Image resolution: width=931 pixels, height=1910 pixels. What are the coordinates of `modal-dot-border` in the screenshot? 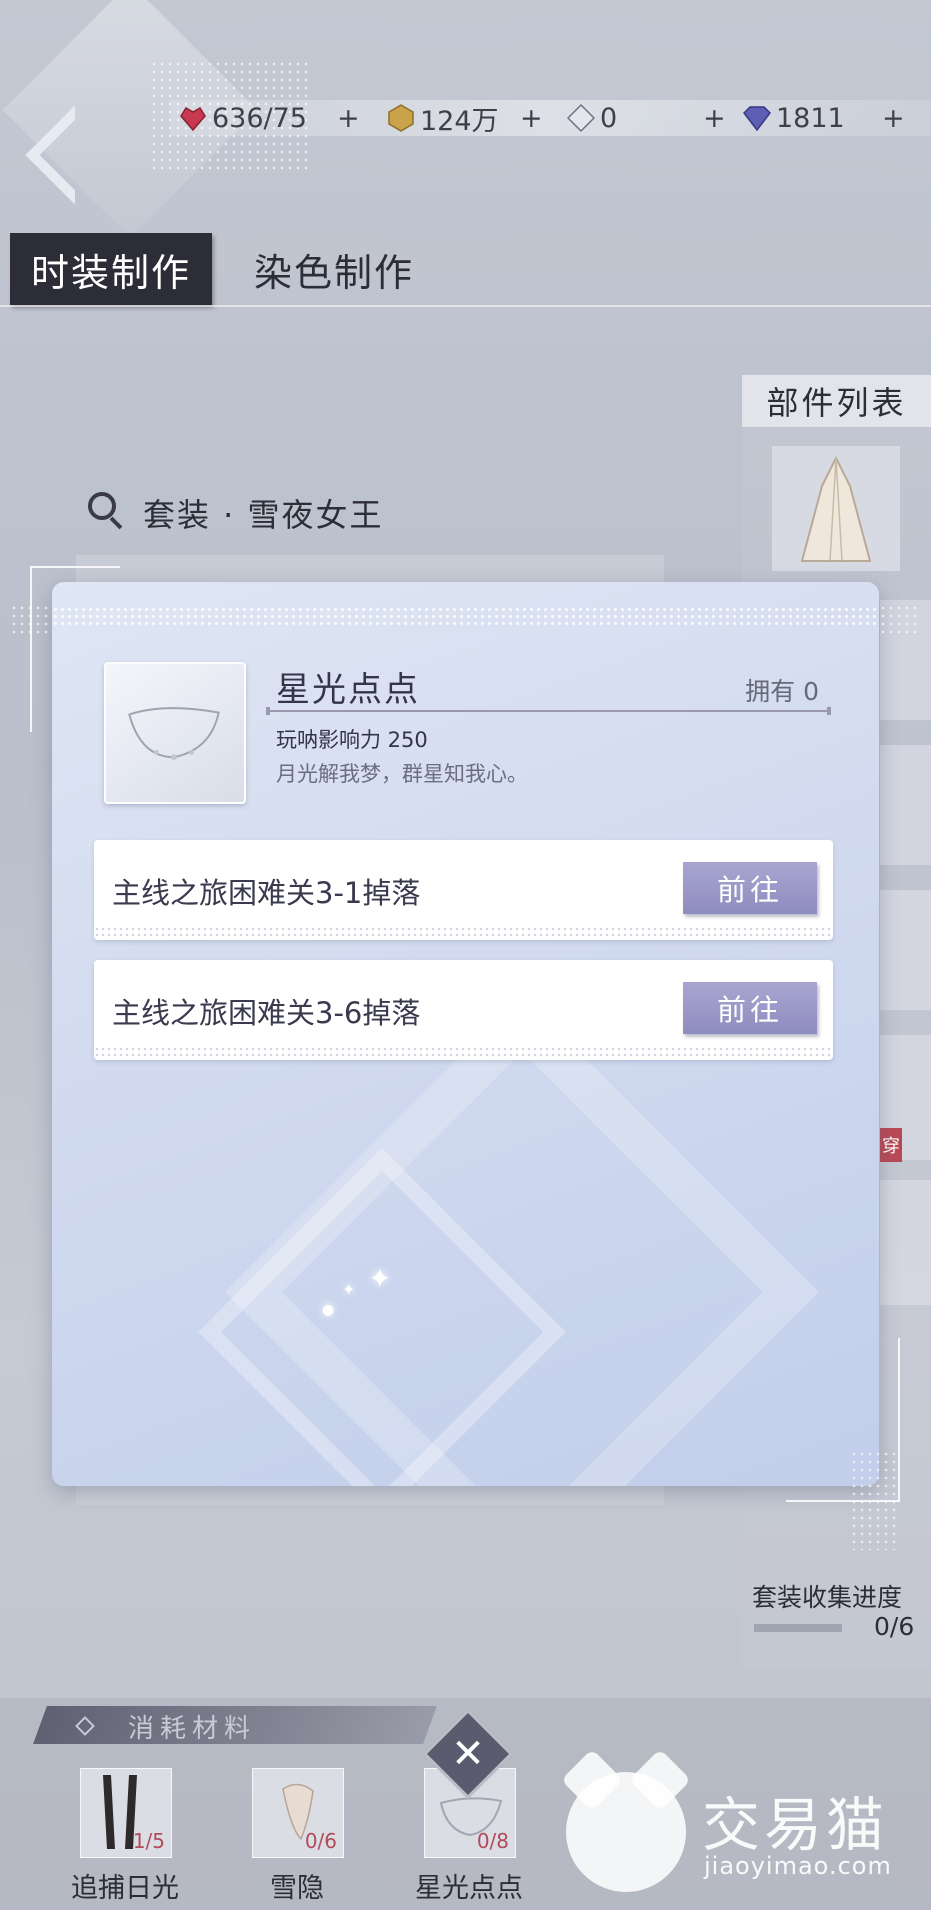 It's located at (465, 617).